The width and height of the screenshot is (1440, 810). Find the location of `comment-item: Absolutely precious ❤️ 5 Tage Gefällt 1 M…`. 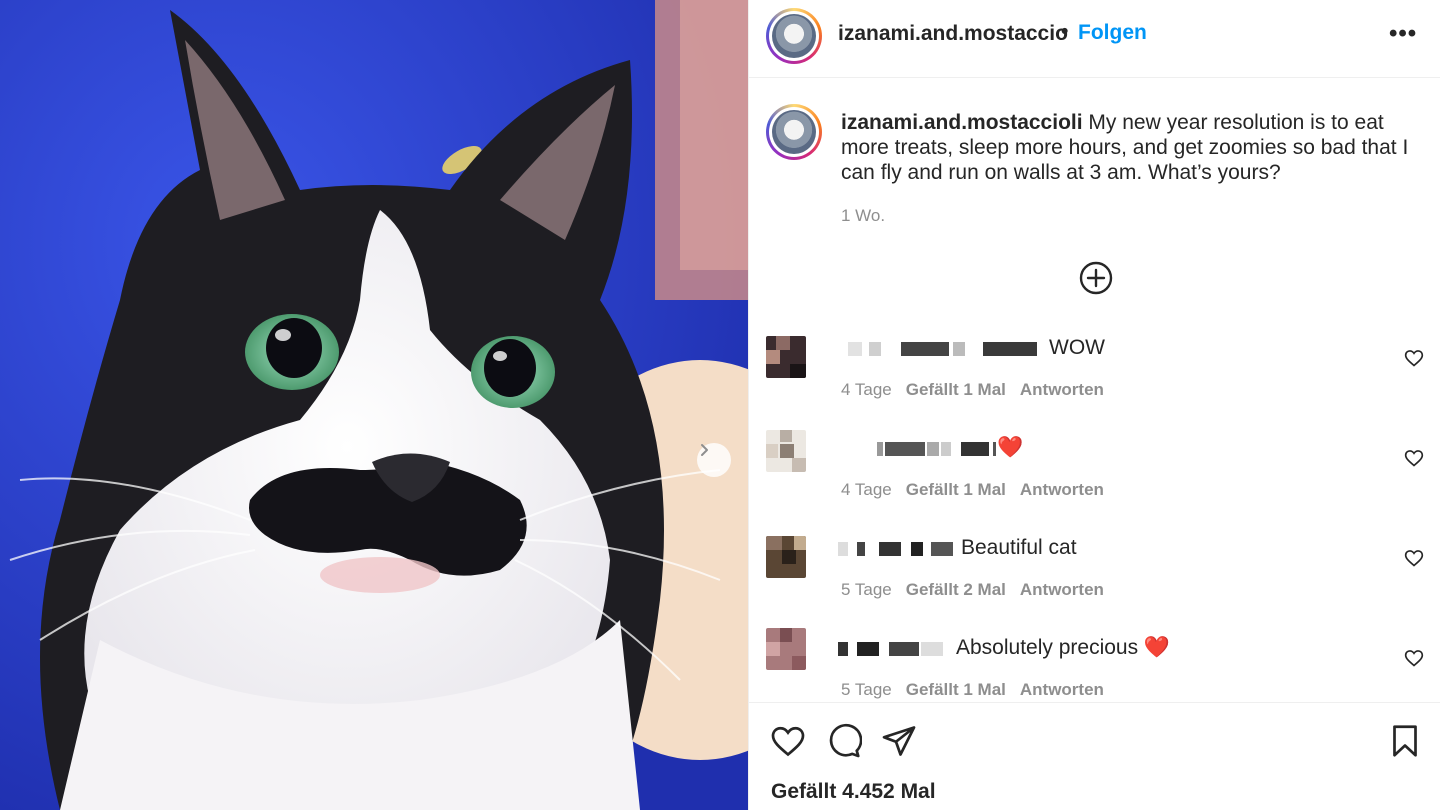

comment-item: Absolutely precious ❤️ 5 Tage Gefällt 1 M… is located at coordinates (1094, 665).